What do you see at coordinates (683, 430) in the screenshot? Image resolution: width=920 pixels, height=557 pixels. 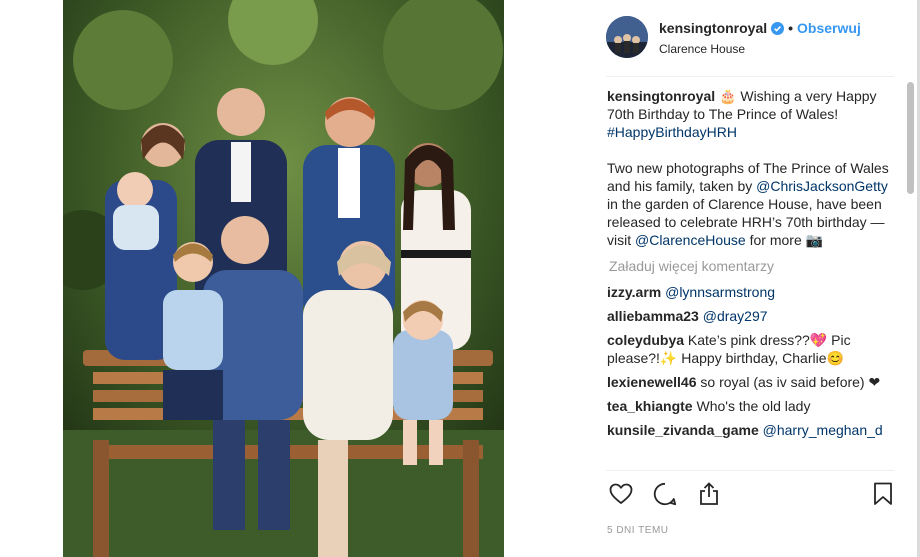 I see `comment-username: kunsile_zivanda_game` at bounding box center [683, 430].